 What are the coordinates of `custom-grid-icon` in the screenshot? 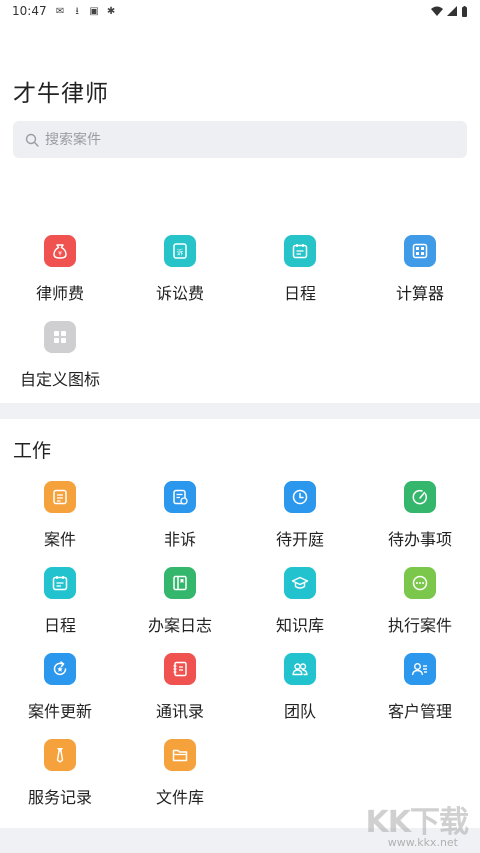 It's located at (60, 337).